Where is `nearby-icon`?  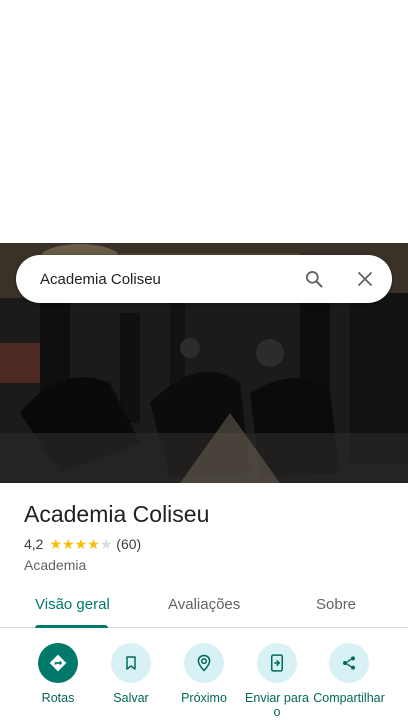
nearby-icon is located at coordinates (204, 663).